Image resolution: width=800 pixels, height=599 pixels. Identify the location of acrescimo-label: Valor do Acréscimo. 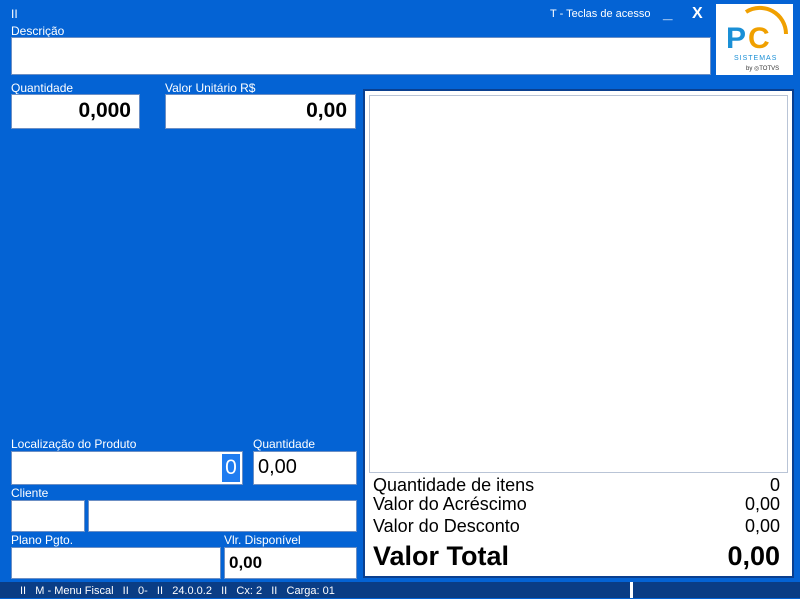
(450, 504).